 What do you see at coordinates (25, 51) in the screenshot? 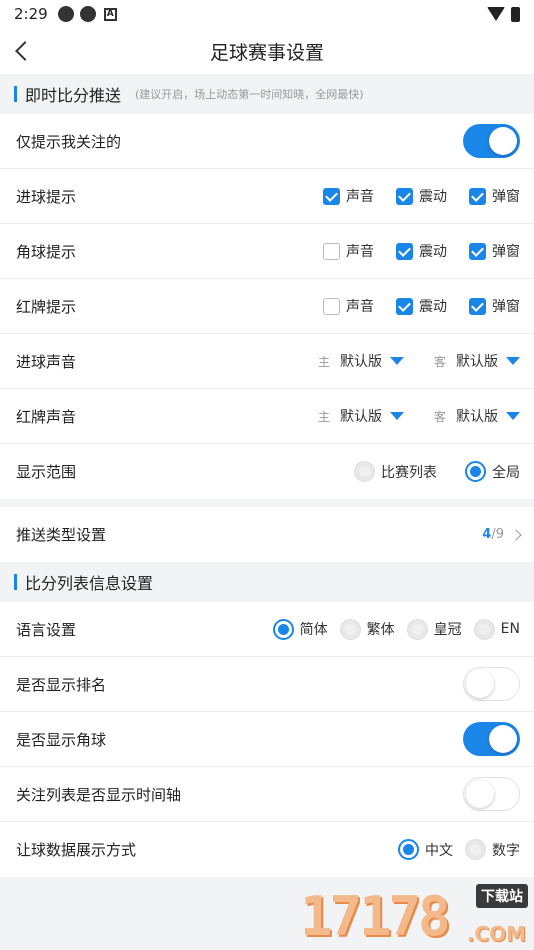
I see `back-arrow-icon` at bounding box center [25, 51].